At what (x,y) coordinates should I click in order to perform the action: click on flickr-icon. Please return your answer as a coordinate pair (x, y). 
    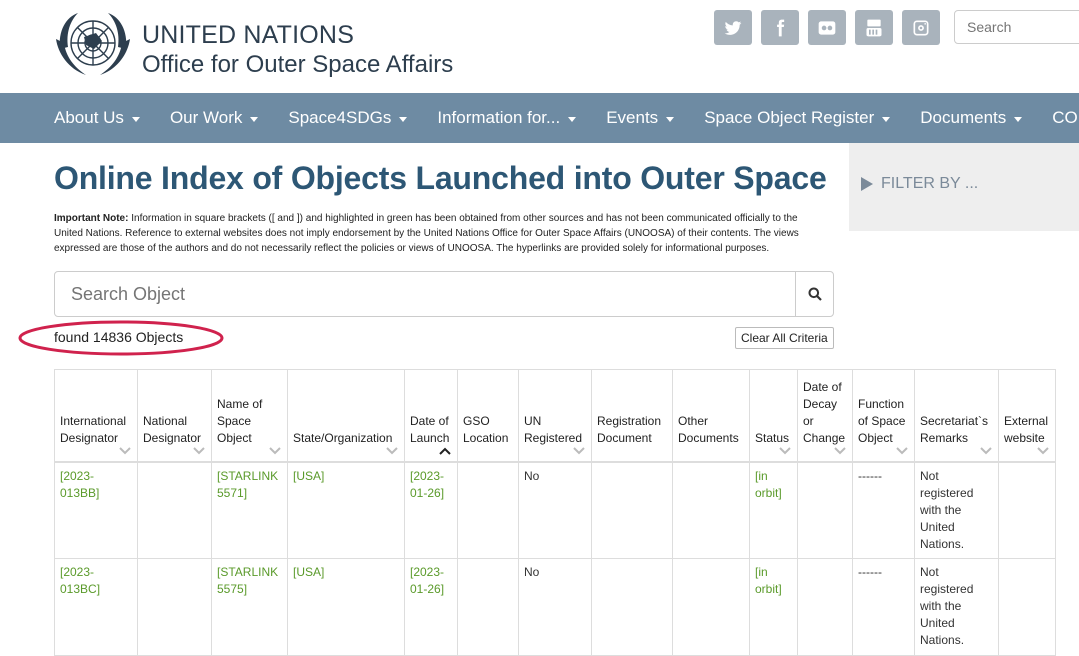
    Looking at the image, I should click on (827, 27).